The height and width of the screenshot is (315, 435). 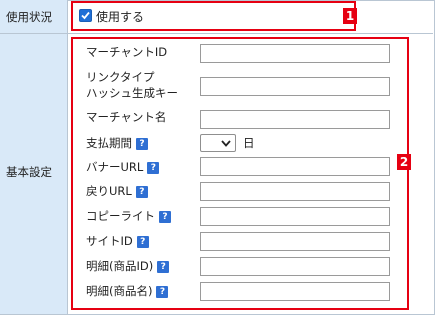 I want to click on payment-period-text: 支払期間, so click(x=109, y=143).